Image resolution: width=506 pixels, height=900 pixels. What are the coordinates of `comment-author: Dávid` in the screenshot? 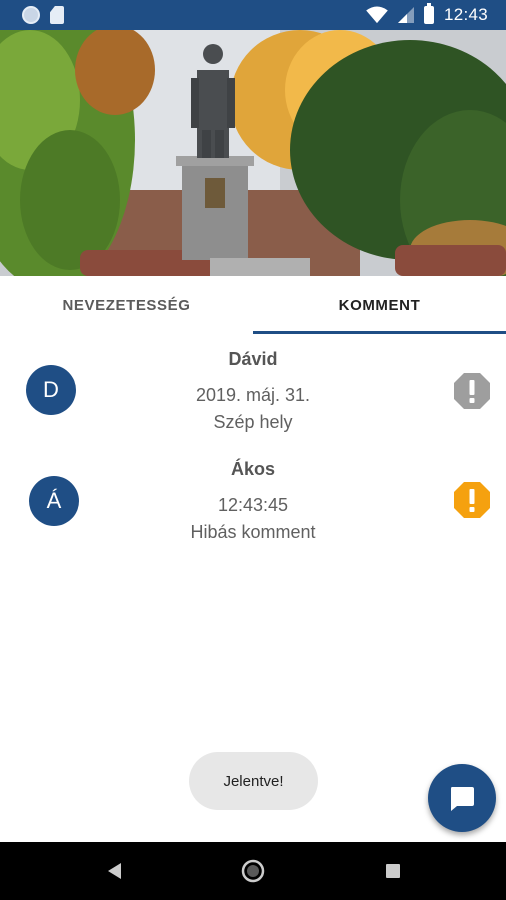 It's located at (253, 359).